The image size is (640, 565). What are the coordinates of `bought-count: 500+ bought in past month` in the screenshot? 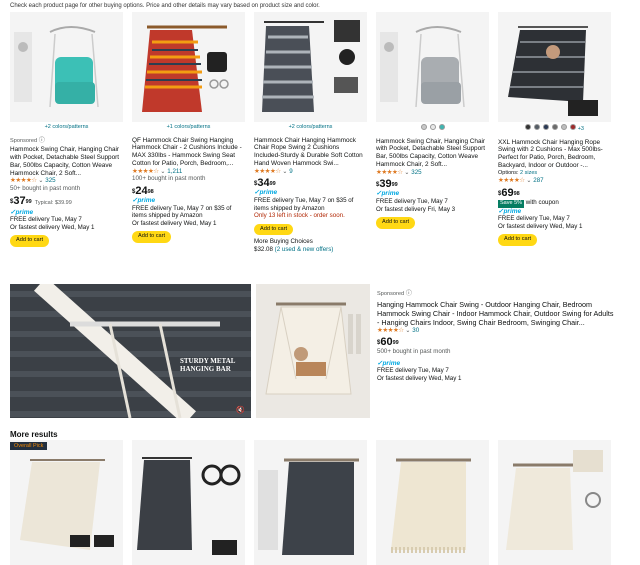 It's located at (414, 352).